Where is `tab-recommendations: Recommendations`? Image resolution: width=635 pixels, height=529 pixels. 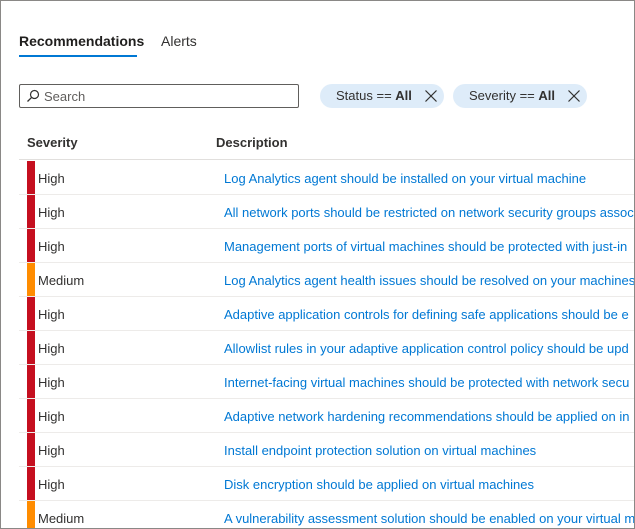 tab-recommendations: Recommendations is located at coordinates (81, 41).